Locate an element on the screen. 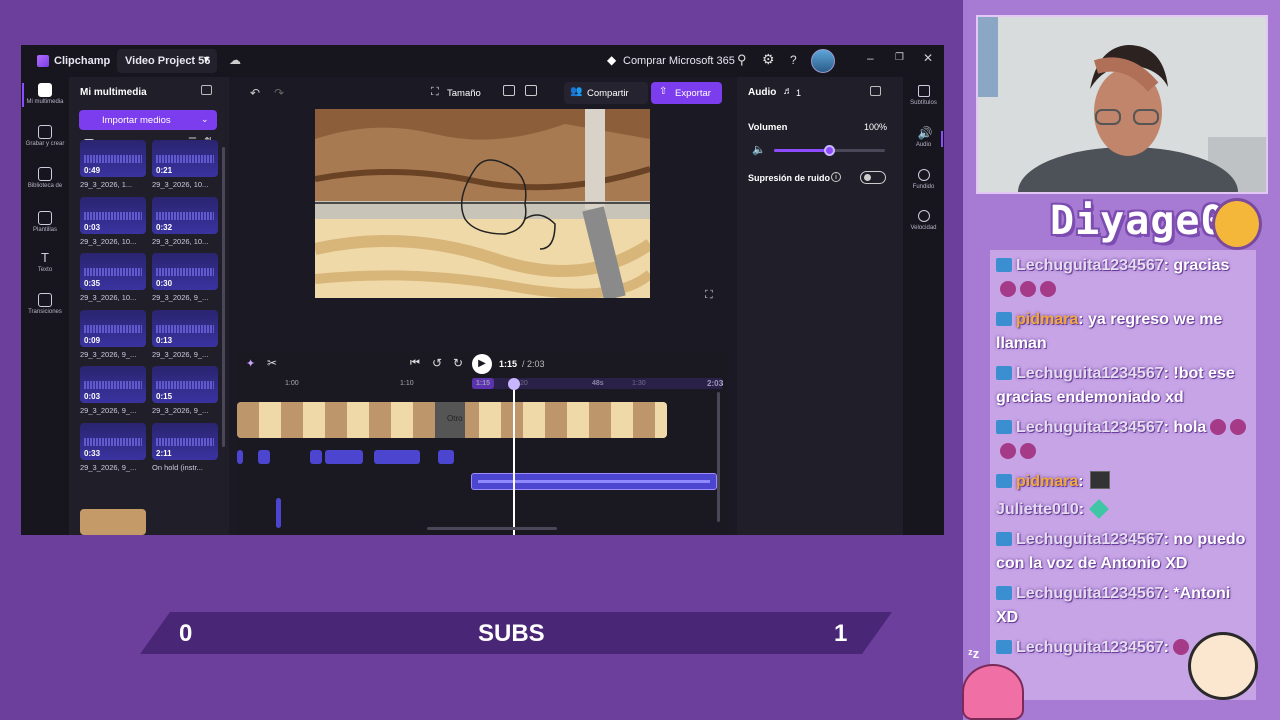 Image resolution: width=1280 pixels, height=720 pixels. video-preview is located at coordinates (482, 203).